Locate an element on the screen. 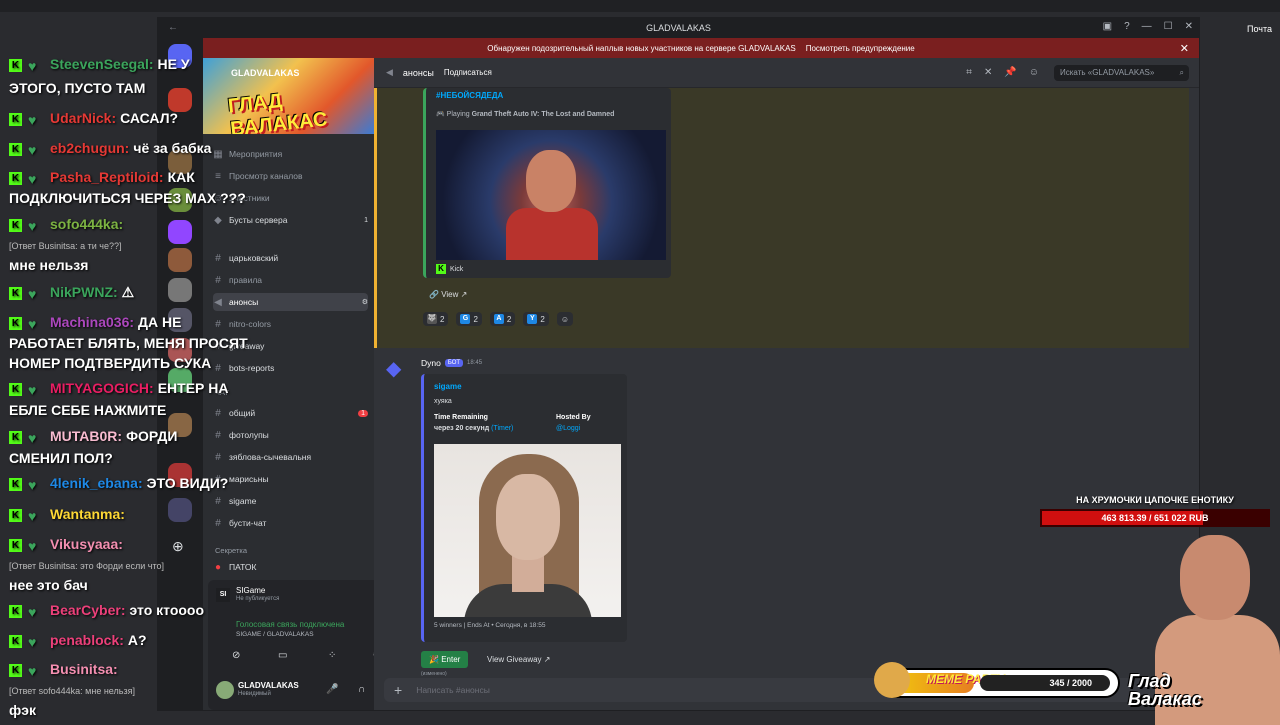 This screenshot has height=725, width=1280. reaction-icon: G is located at coordinates (465, 319).